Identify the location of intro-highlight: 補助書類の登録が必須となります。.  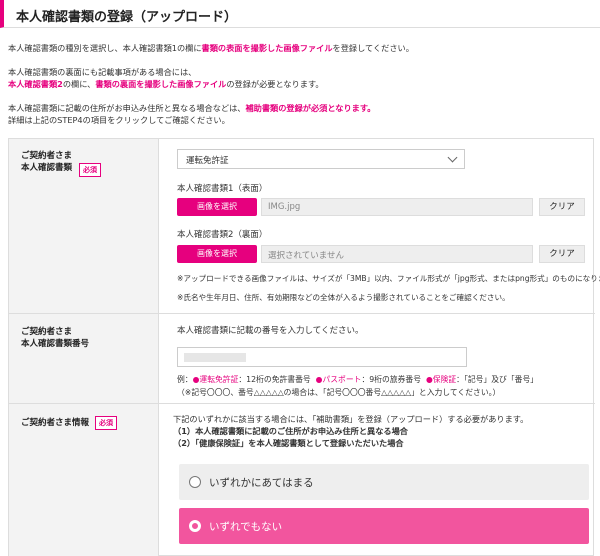
(310, 108).